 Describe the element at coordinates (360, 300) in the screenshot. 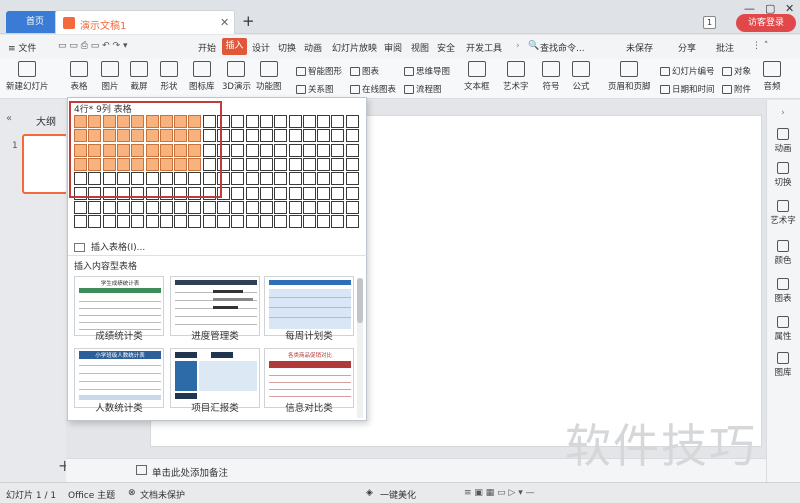

I see `scrollbar-thumb` at that location.